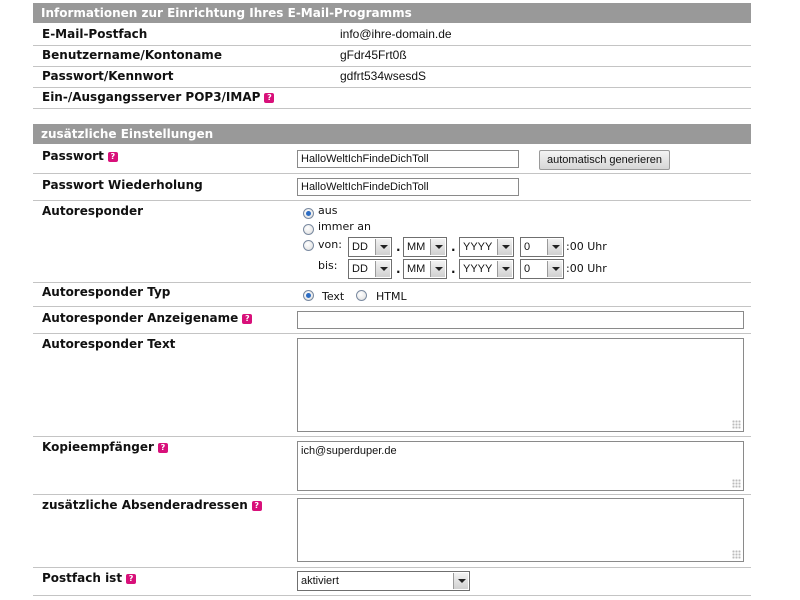 The width and height of the screenshot is (800, 600). What do you see at coordinates (416, 269) in the screenshot?
I see `to-month-value: MM` at bounding box center [416, 269].